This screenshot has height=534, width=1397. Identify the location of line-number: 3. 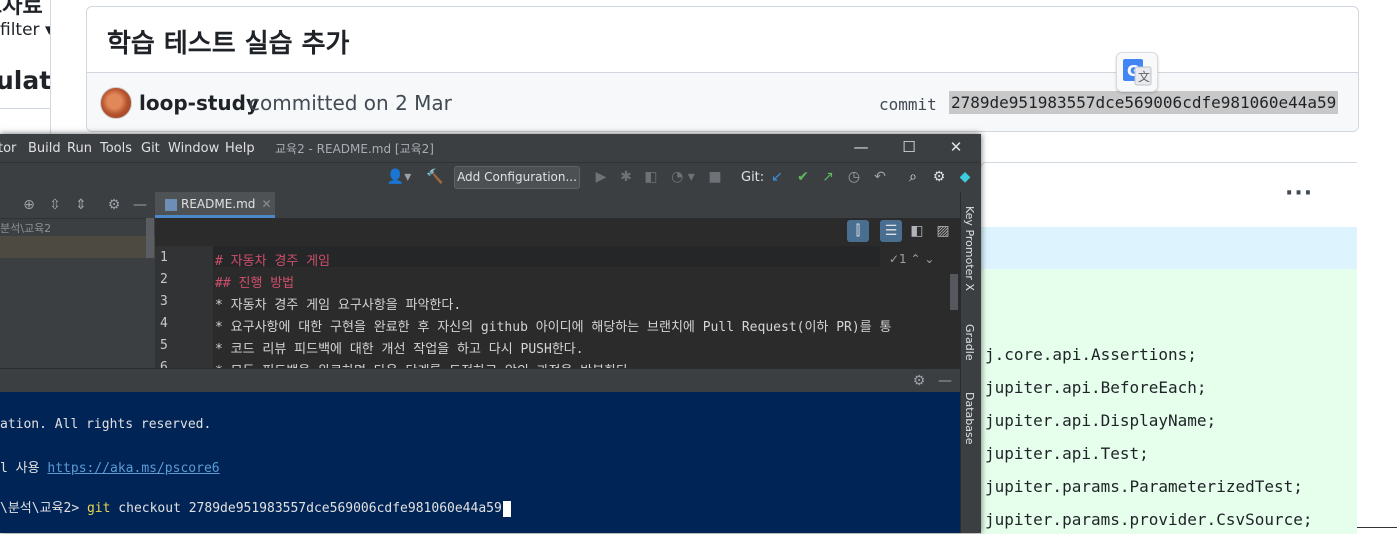
(164, 301).